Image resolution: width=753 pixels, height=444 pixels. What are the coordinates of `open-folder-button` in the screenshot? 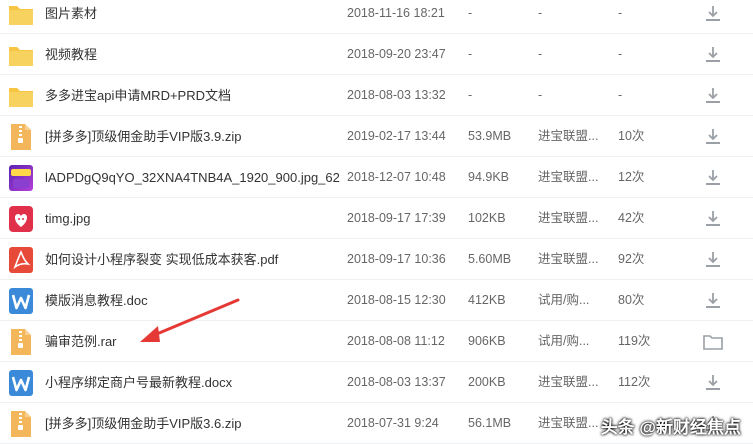 It's located at (713, 342).